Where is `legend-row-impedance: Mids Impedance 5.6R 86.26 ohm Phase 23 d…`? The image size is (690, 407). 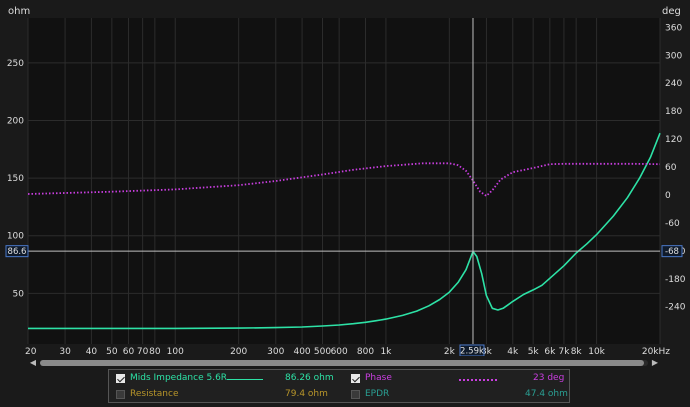 legend-row-impedance: Mids Impedance 5.6R 86.26 ohm Phase 23 d… is located at coordinates (339, 379).